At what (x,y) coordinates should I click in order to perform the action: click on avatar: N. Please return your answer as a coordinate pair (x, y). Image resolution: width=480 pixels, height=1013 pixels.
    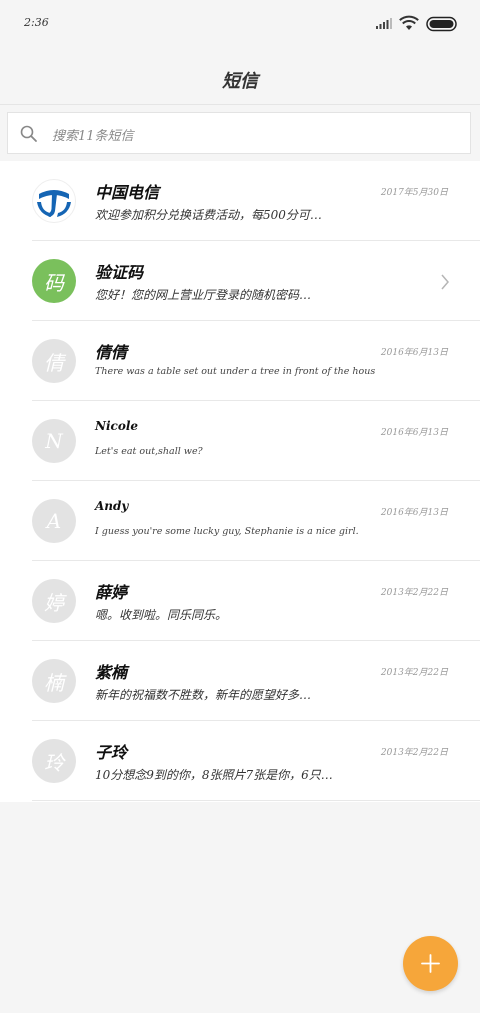
    Looking at the image, I should click on (54, 441).